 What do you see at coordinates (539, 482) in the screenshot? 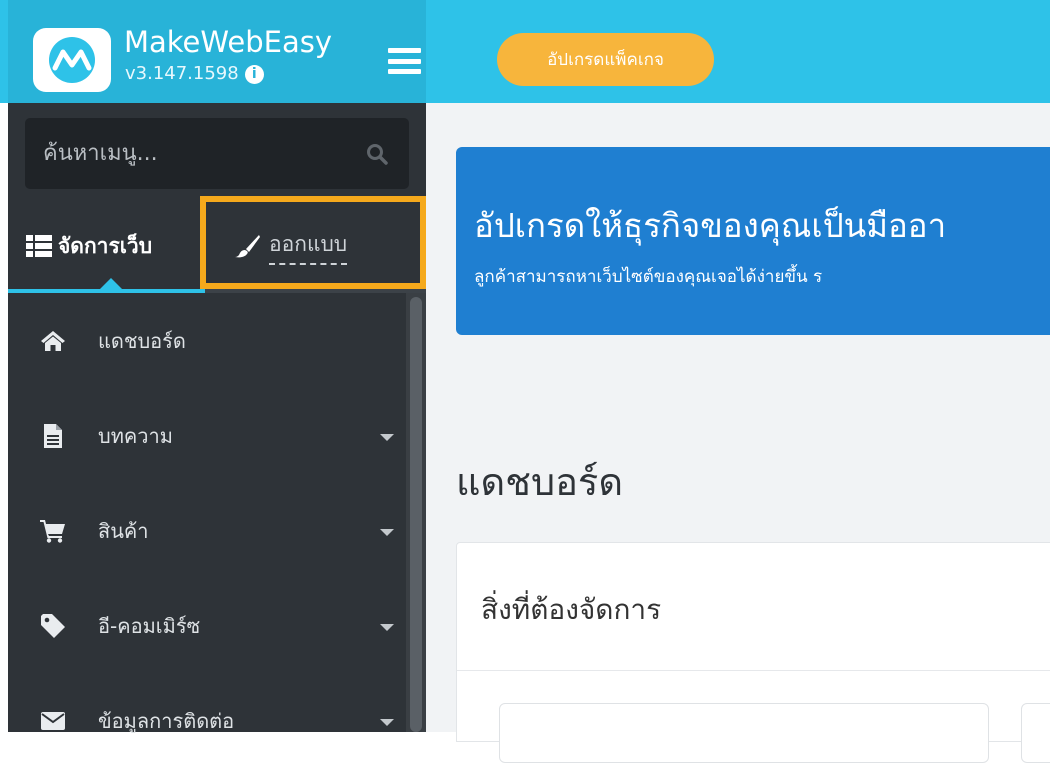
I see `page-title: แดชบอร์ด` at bounding box center [539, 482].